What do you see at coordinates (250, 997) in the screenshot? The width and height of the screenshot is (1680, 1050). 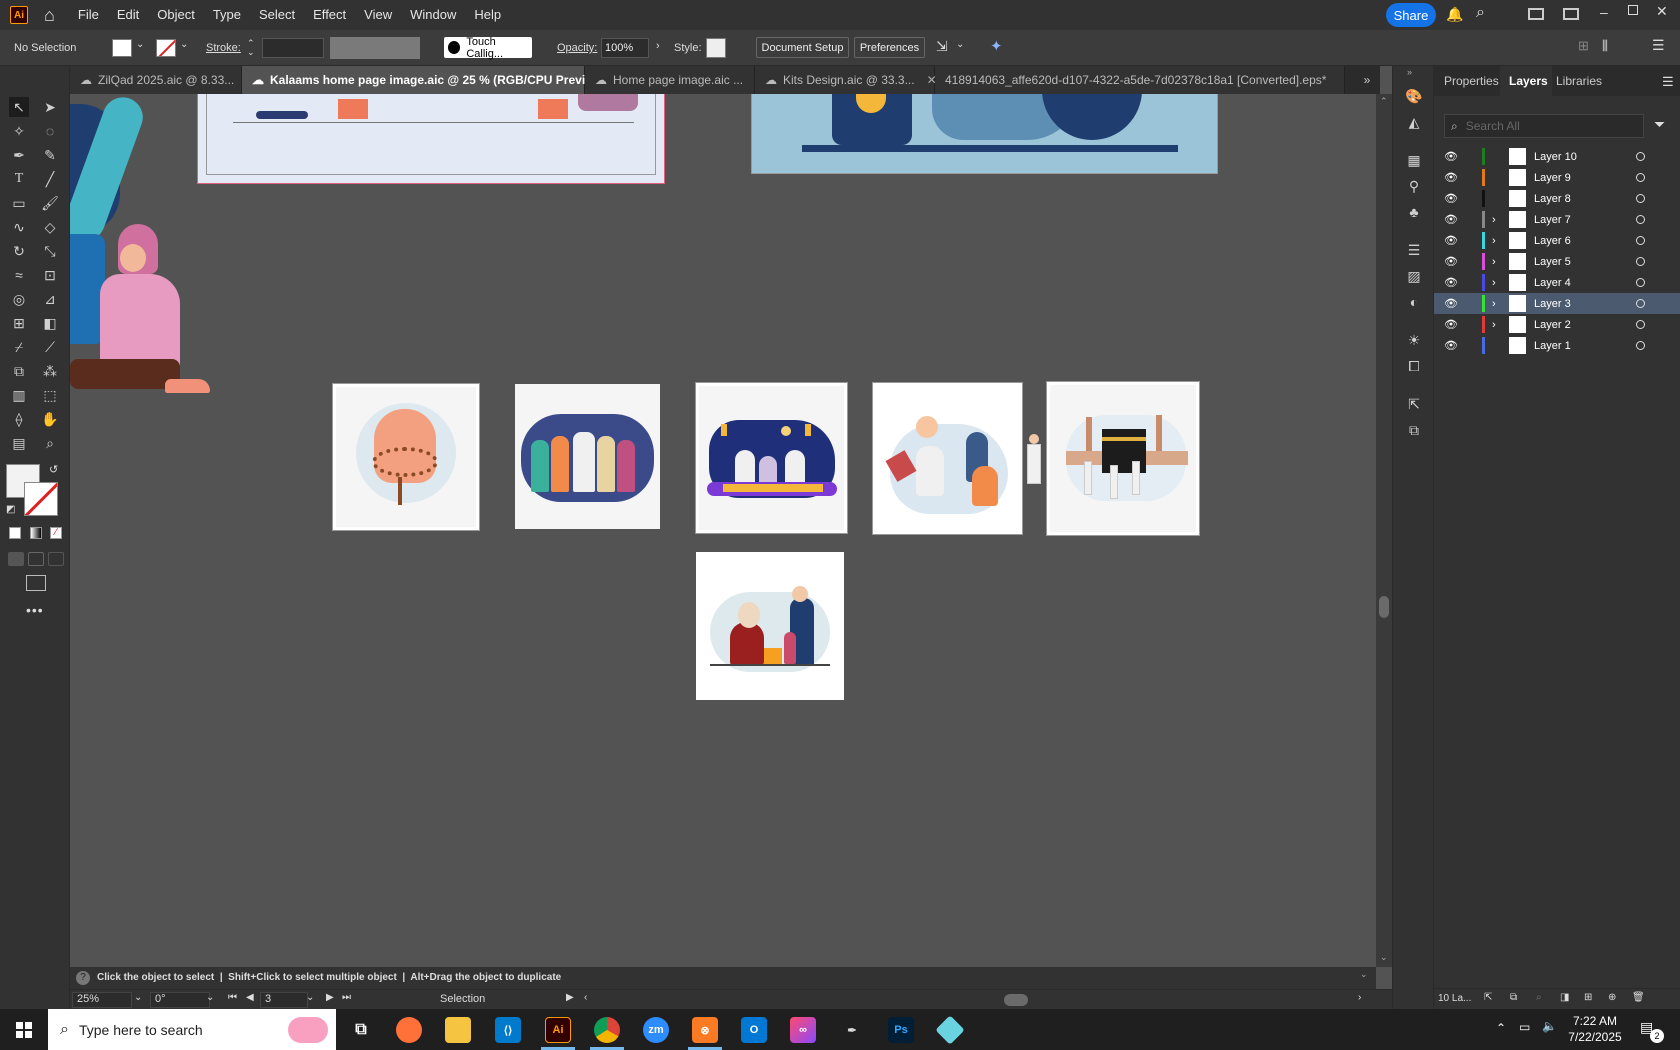 I see `prev-artboard-icon: ◀` at bounding box center [250, 997].